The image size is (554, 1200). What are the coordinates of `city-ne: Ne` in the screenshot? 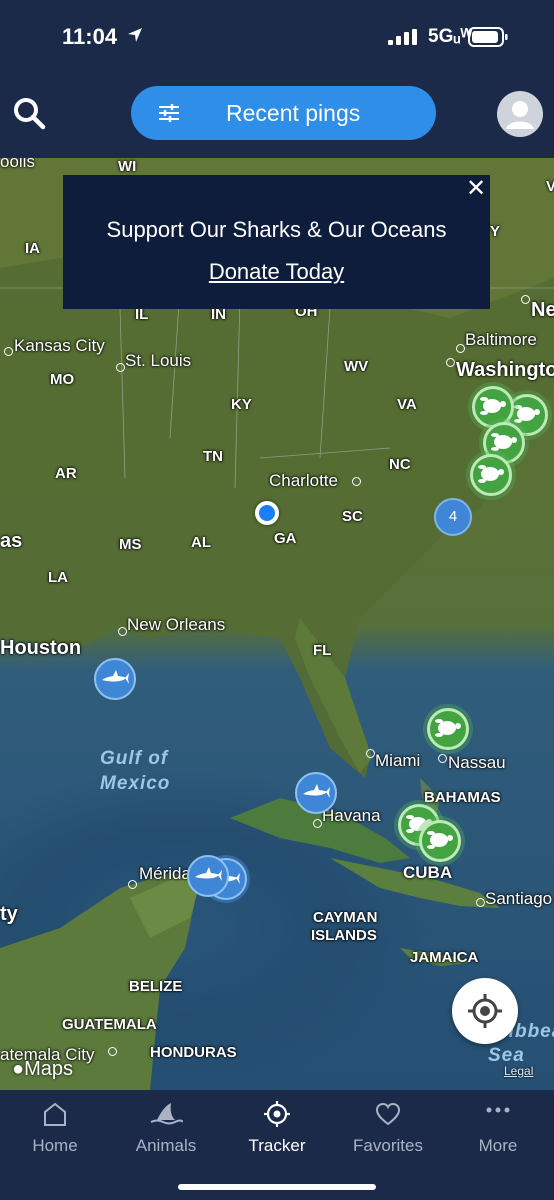 It's located at (542, 310).